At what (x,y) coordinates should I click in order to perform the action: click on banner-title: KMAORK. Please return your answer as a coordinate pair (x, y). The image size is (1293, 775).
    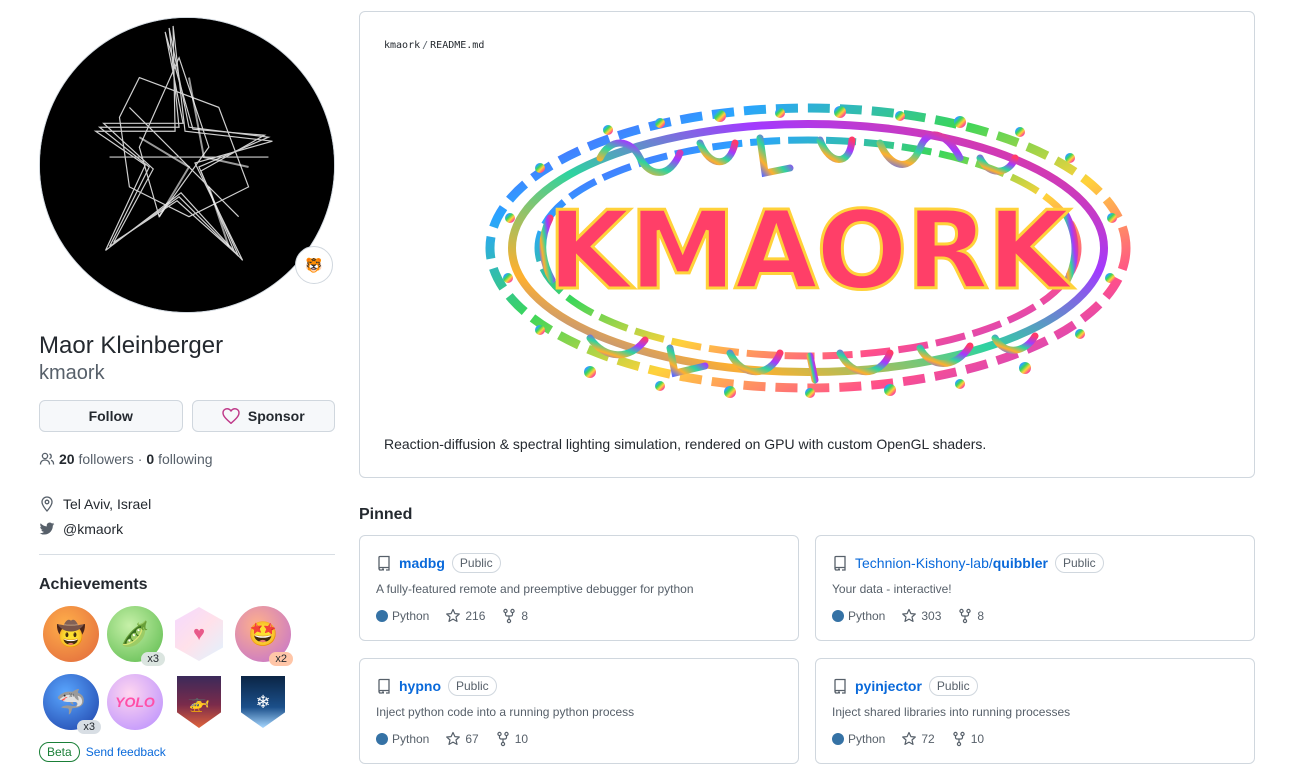
    Looking at the image, I should click on (810, 251).